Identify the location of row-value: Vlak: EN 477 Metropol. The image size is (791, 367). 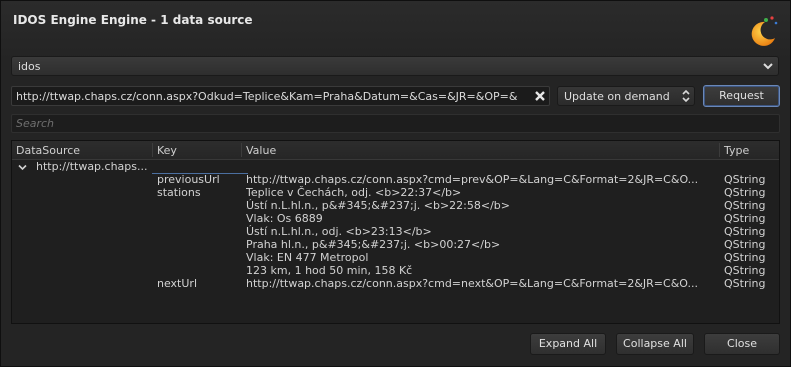
(481, 257).